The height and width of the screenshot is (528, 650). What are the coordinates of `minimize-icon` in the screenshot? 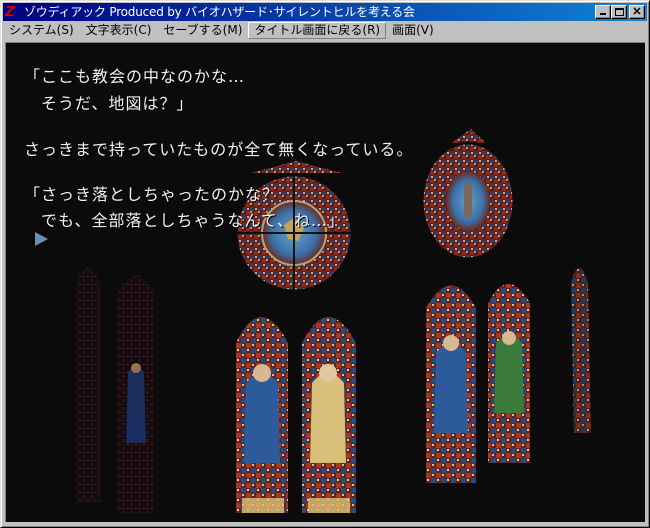 It's located at (603, 14).